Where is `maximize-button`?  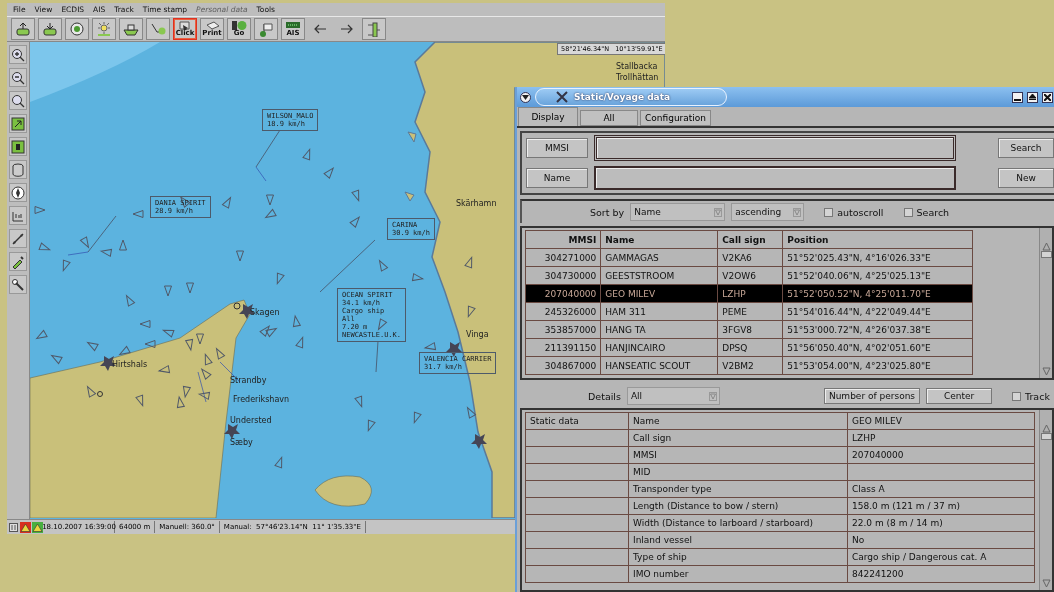 maximize-button is located at coordinates (1032, 97).